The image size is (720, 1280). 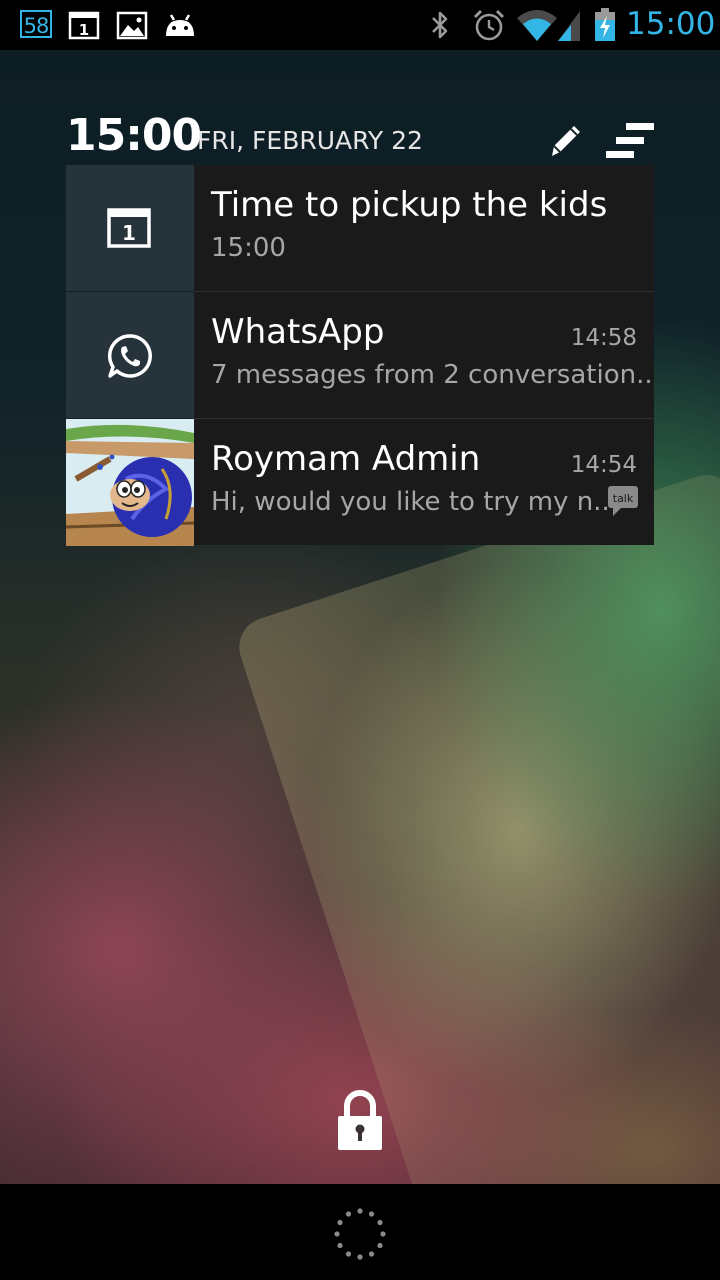 I want to click on notification-icon-cell: 1, so click(x=130, y=228).